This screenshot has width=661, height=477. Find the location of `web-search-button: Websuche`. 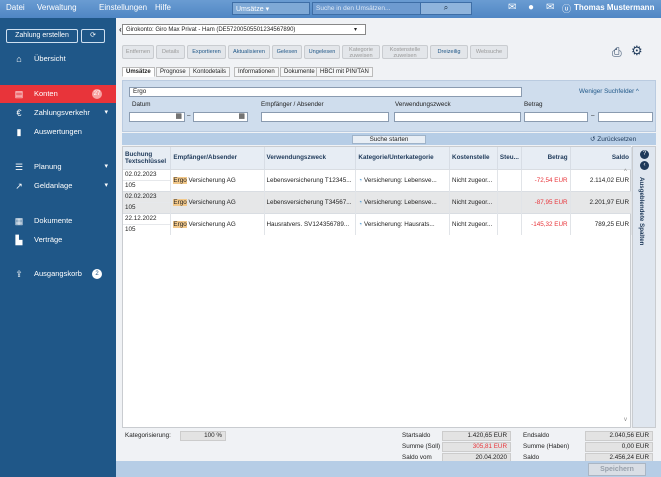

web-search-button: Websuche is located at coordinates (489, 52).